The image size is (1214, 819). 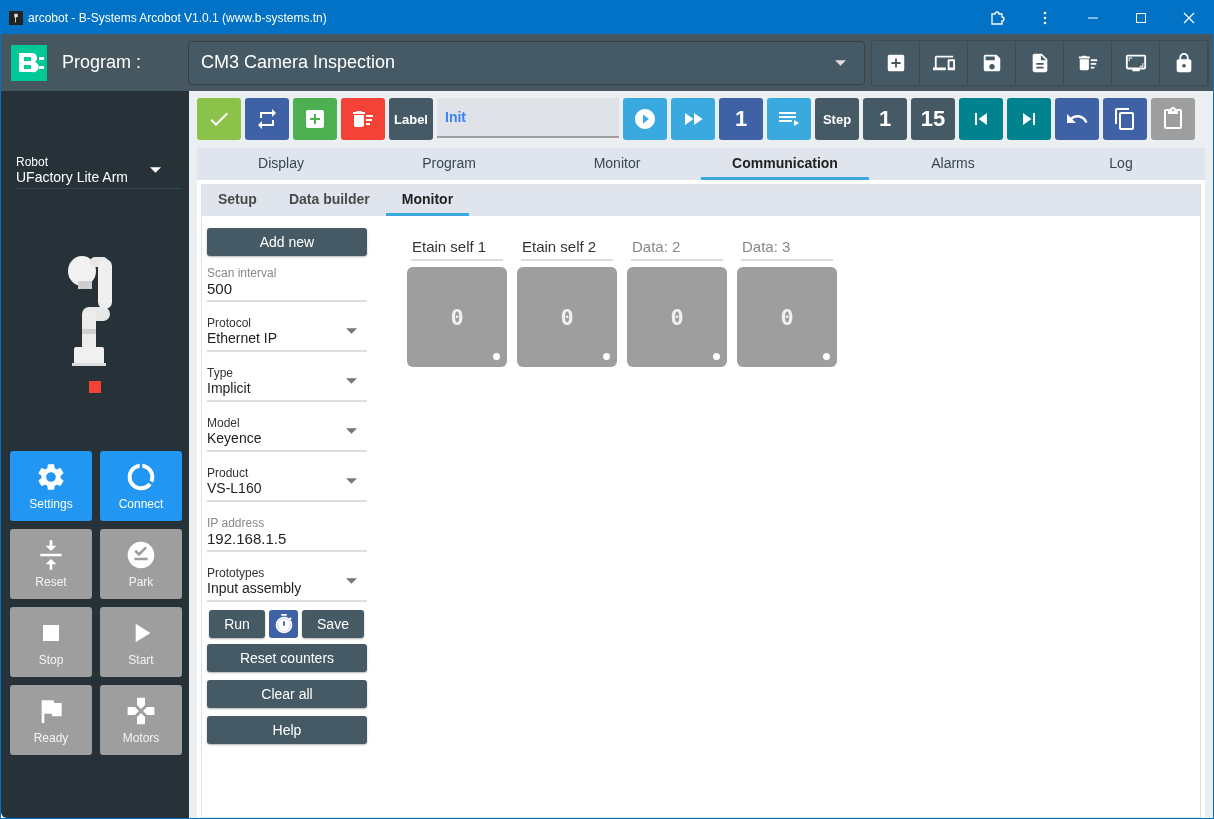 I want to click on clipboard-button, so click(x=1173, y=119).